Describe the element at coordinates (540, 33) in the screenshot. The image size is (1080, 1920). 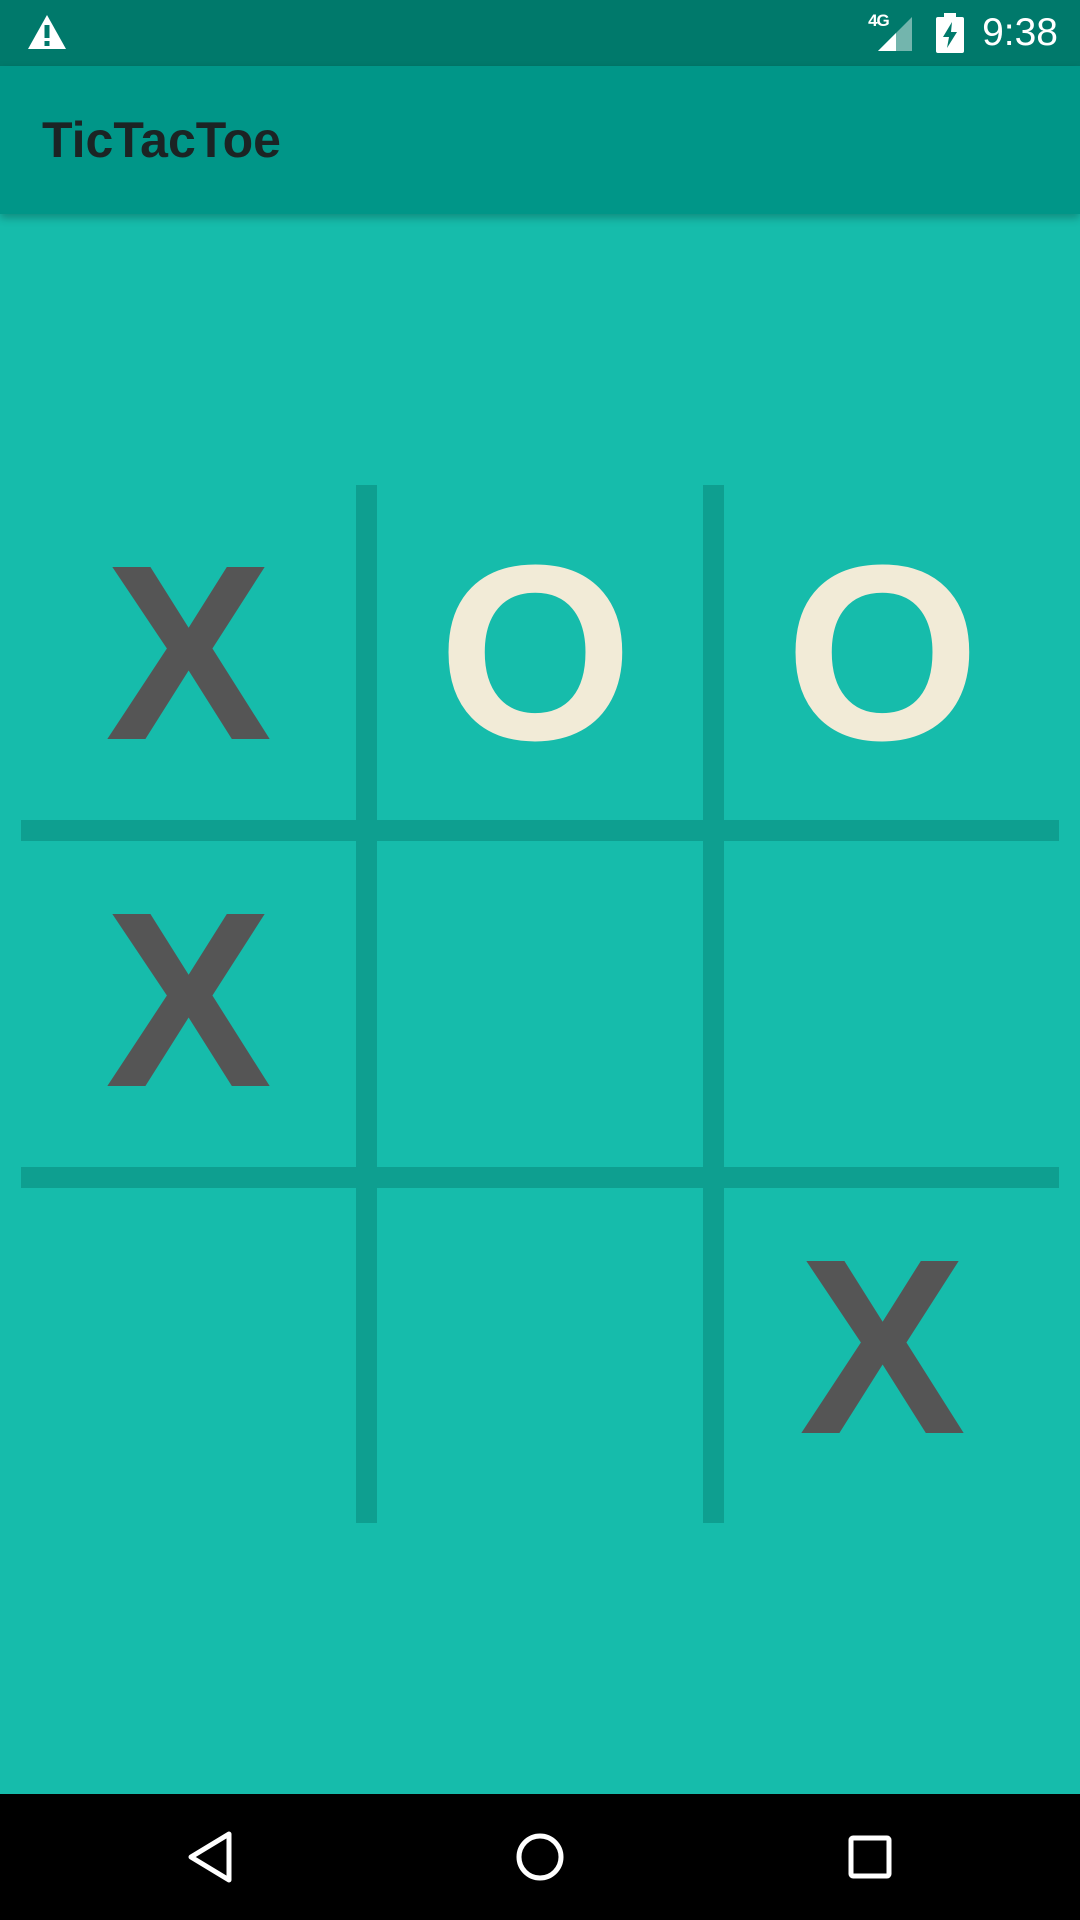
I see `status-bar: 4G 9:38` at that location.